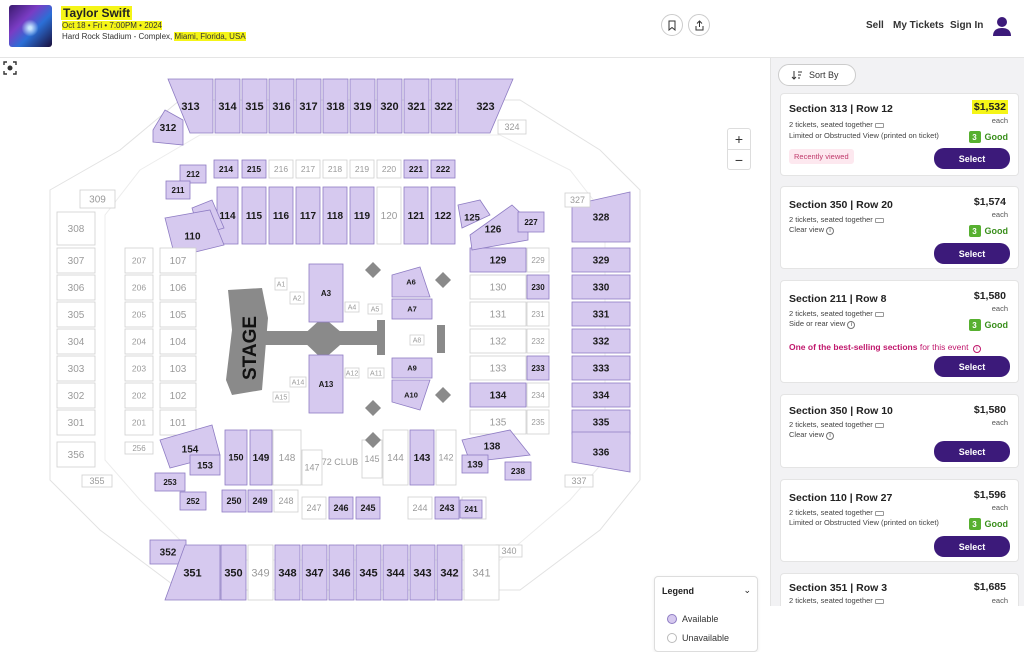 This screenshot has width=1024, height=652. Describe the element at coordinates (538, 314) in the screenshot. I see `section-231: 231` at that location.